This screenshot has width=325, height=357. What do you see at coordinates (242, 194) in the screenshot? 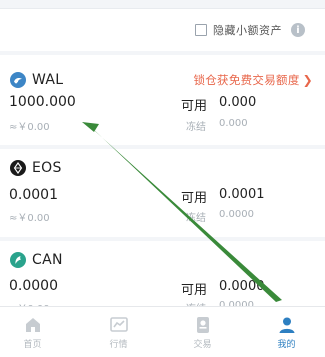
I see `available-value: 0.0001` at bounding box center [242, 194].